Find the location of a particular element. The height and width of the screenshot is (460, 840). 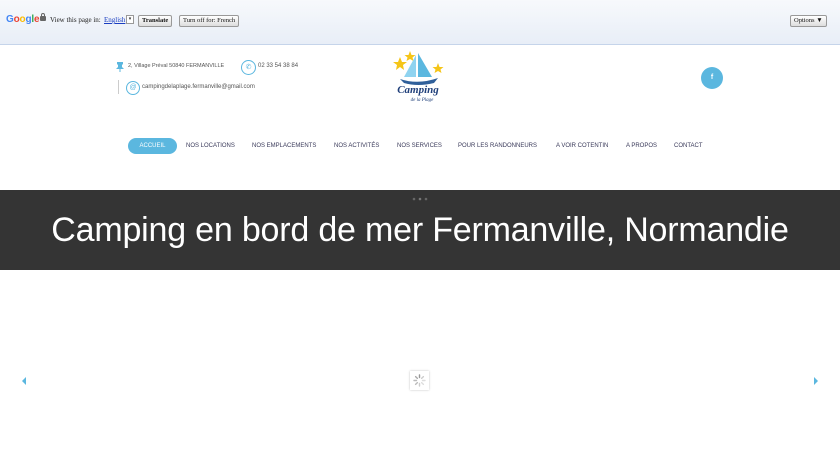

loading-spinner-icon is located at coordinates (419, 380).